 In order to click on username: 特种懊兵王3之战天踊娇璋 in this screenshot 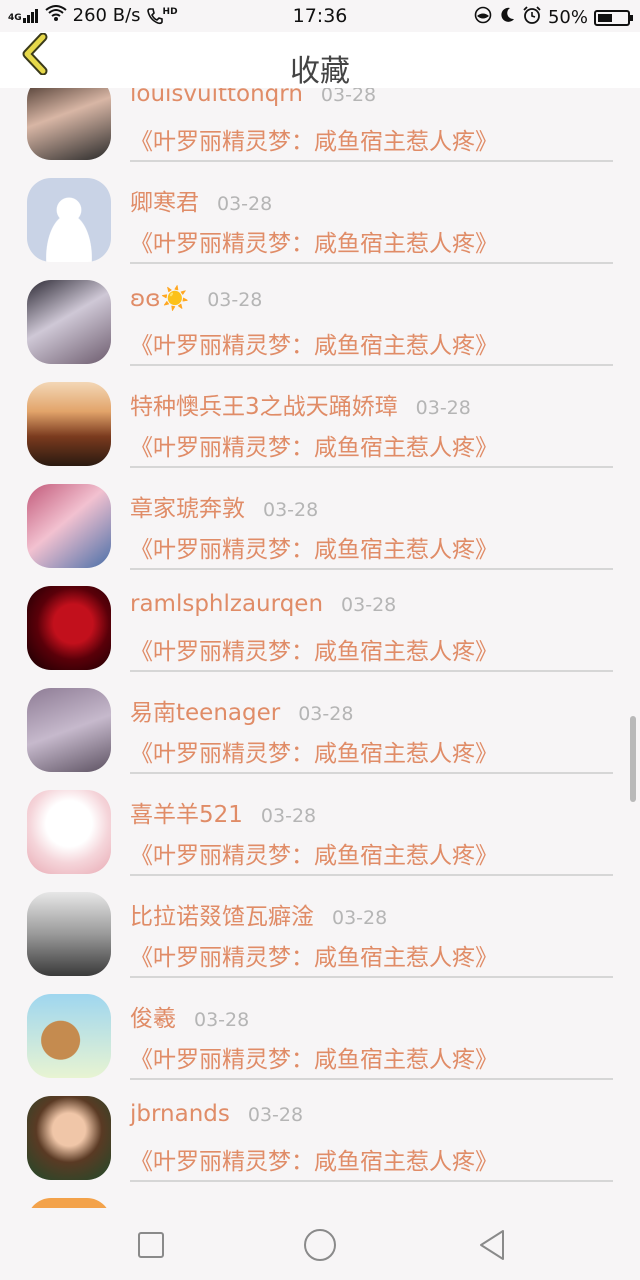, I will do `click(264, 404)`.